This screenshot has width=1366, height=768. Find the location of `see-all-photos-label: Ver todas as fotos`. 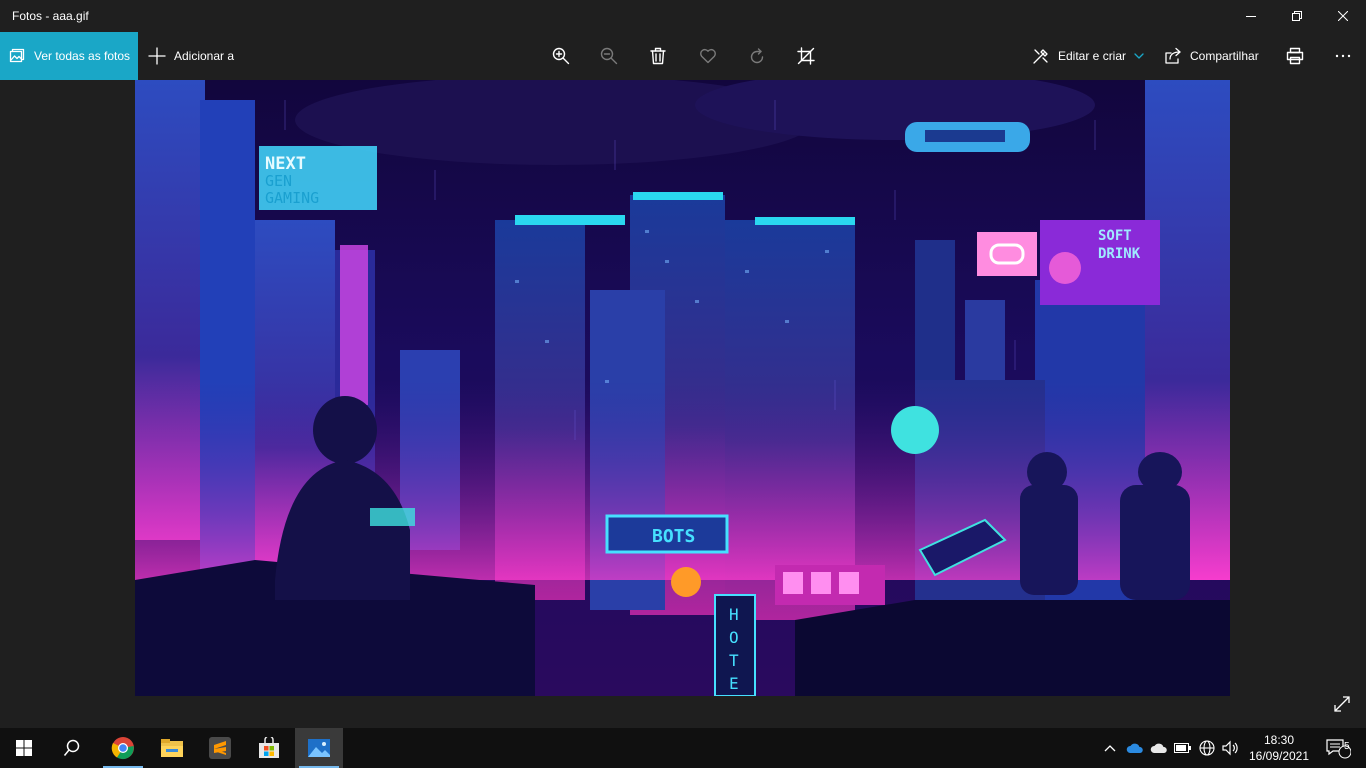

see-all-photos-label: Ver todas as fotos is located at coordinates (82, 56).